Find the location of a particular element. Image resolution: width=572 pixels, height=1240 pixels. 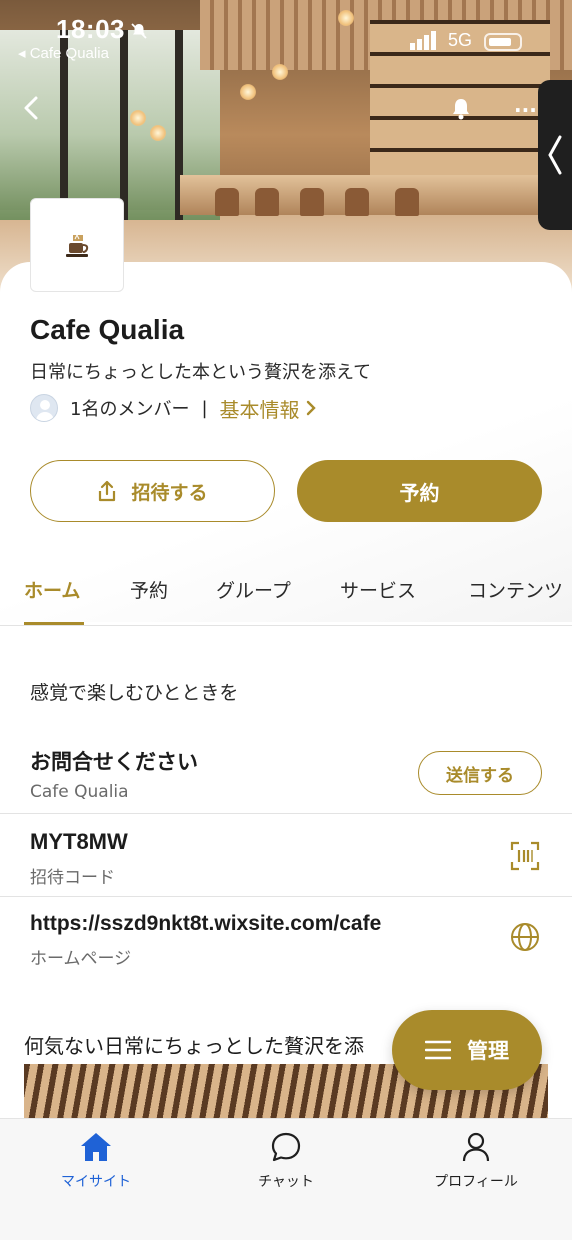

home-icon is located at coordinates (96, 1147).